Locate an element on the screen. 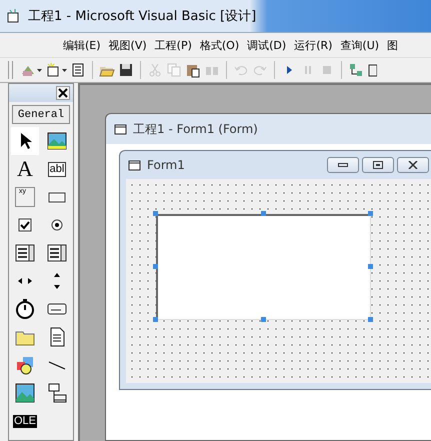  menu-item: 查询(U) is located at coordinates (359, 45).